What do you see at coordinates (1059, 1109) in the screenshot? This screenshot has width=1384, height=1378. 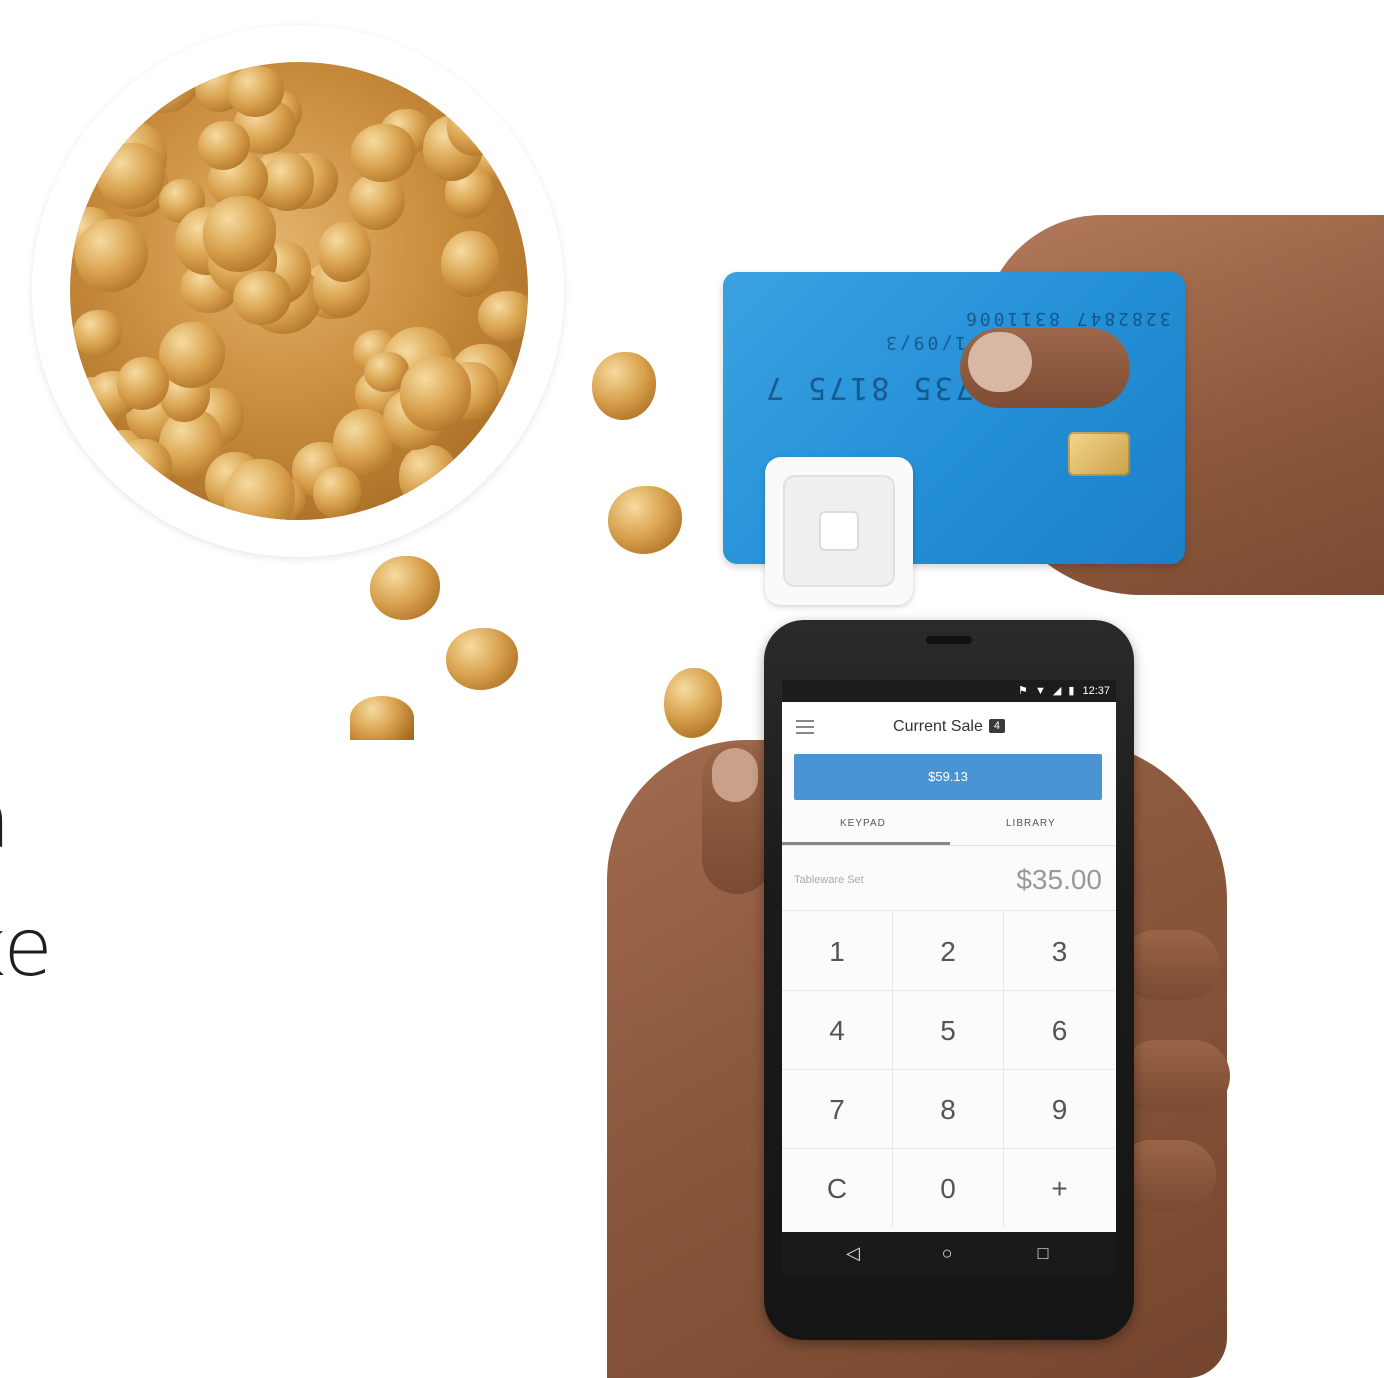 I see `key-9: 9` at bounding box center [1059, 1109].